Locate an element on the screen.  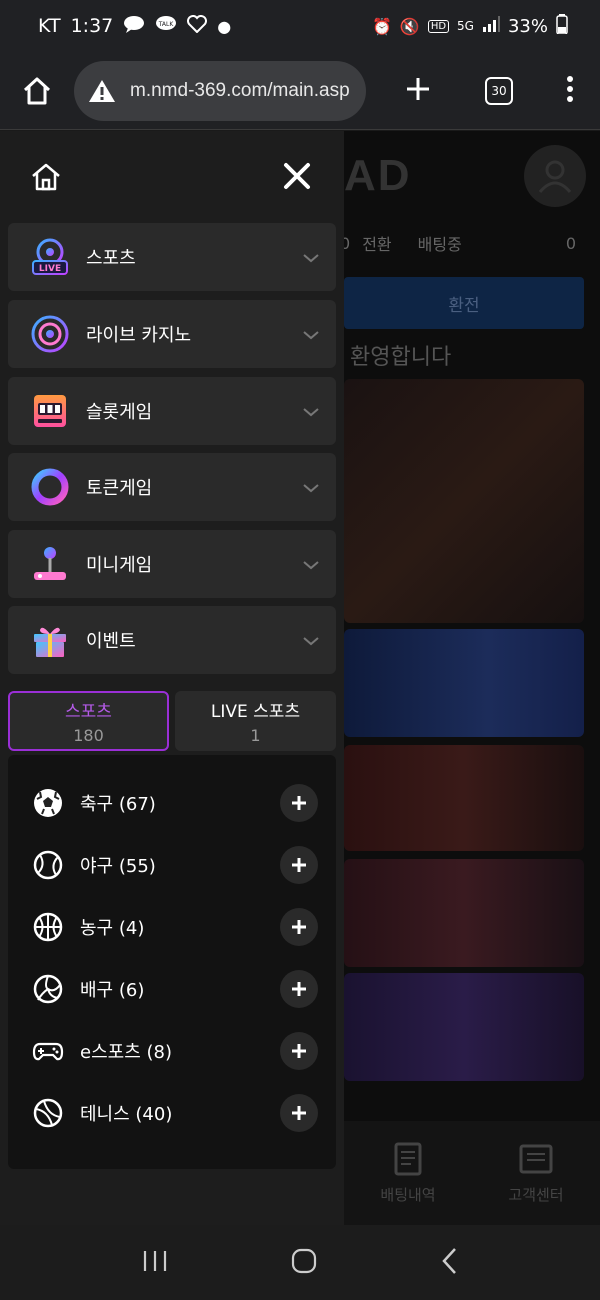
stat-label-convert: 전환 is located at coordinates (377, 244).